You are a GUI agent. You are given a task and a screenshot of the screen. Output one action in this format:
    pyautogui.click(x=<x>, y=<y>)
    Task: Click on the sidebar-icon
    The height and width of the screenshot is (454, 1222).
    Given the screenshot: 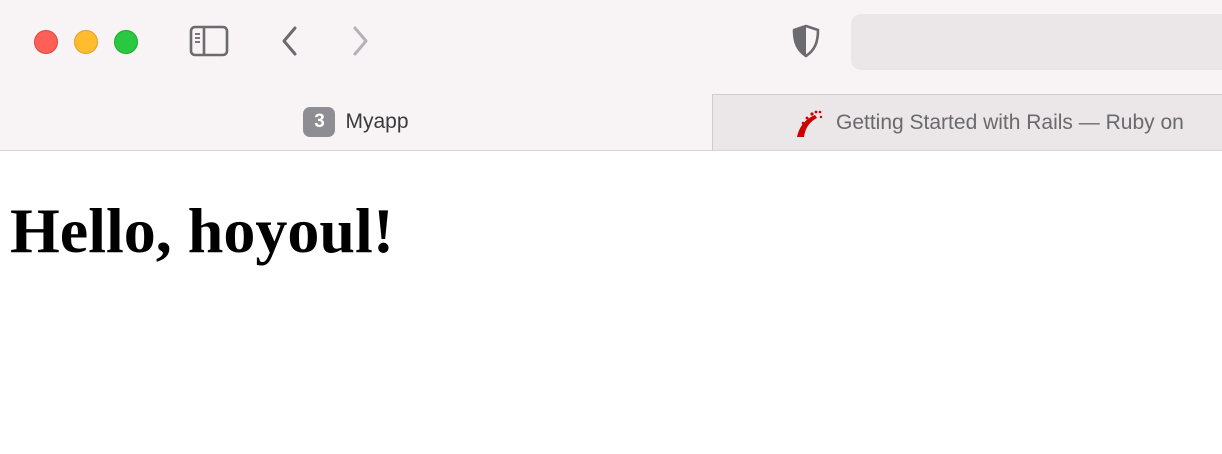 What is the action you would take?
    pyautogui.click(x=209, y=41)
    